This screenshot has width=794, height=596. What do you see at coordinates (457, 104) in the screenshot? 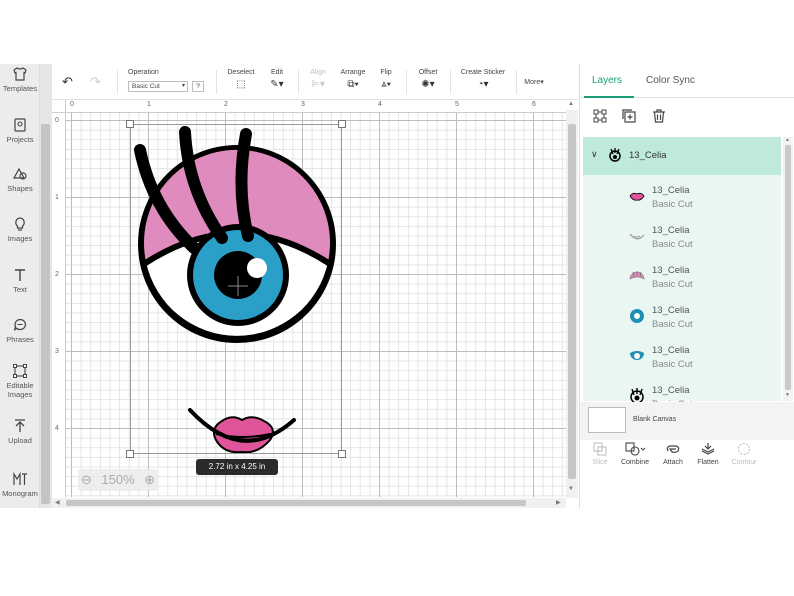
I see `ruler-tick-label: 5` at bounding box center [457, 104].